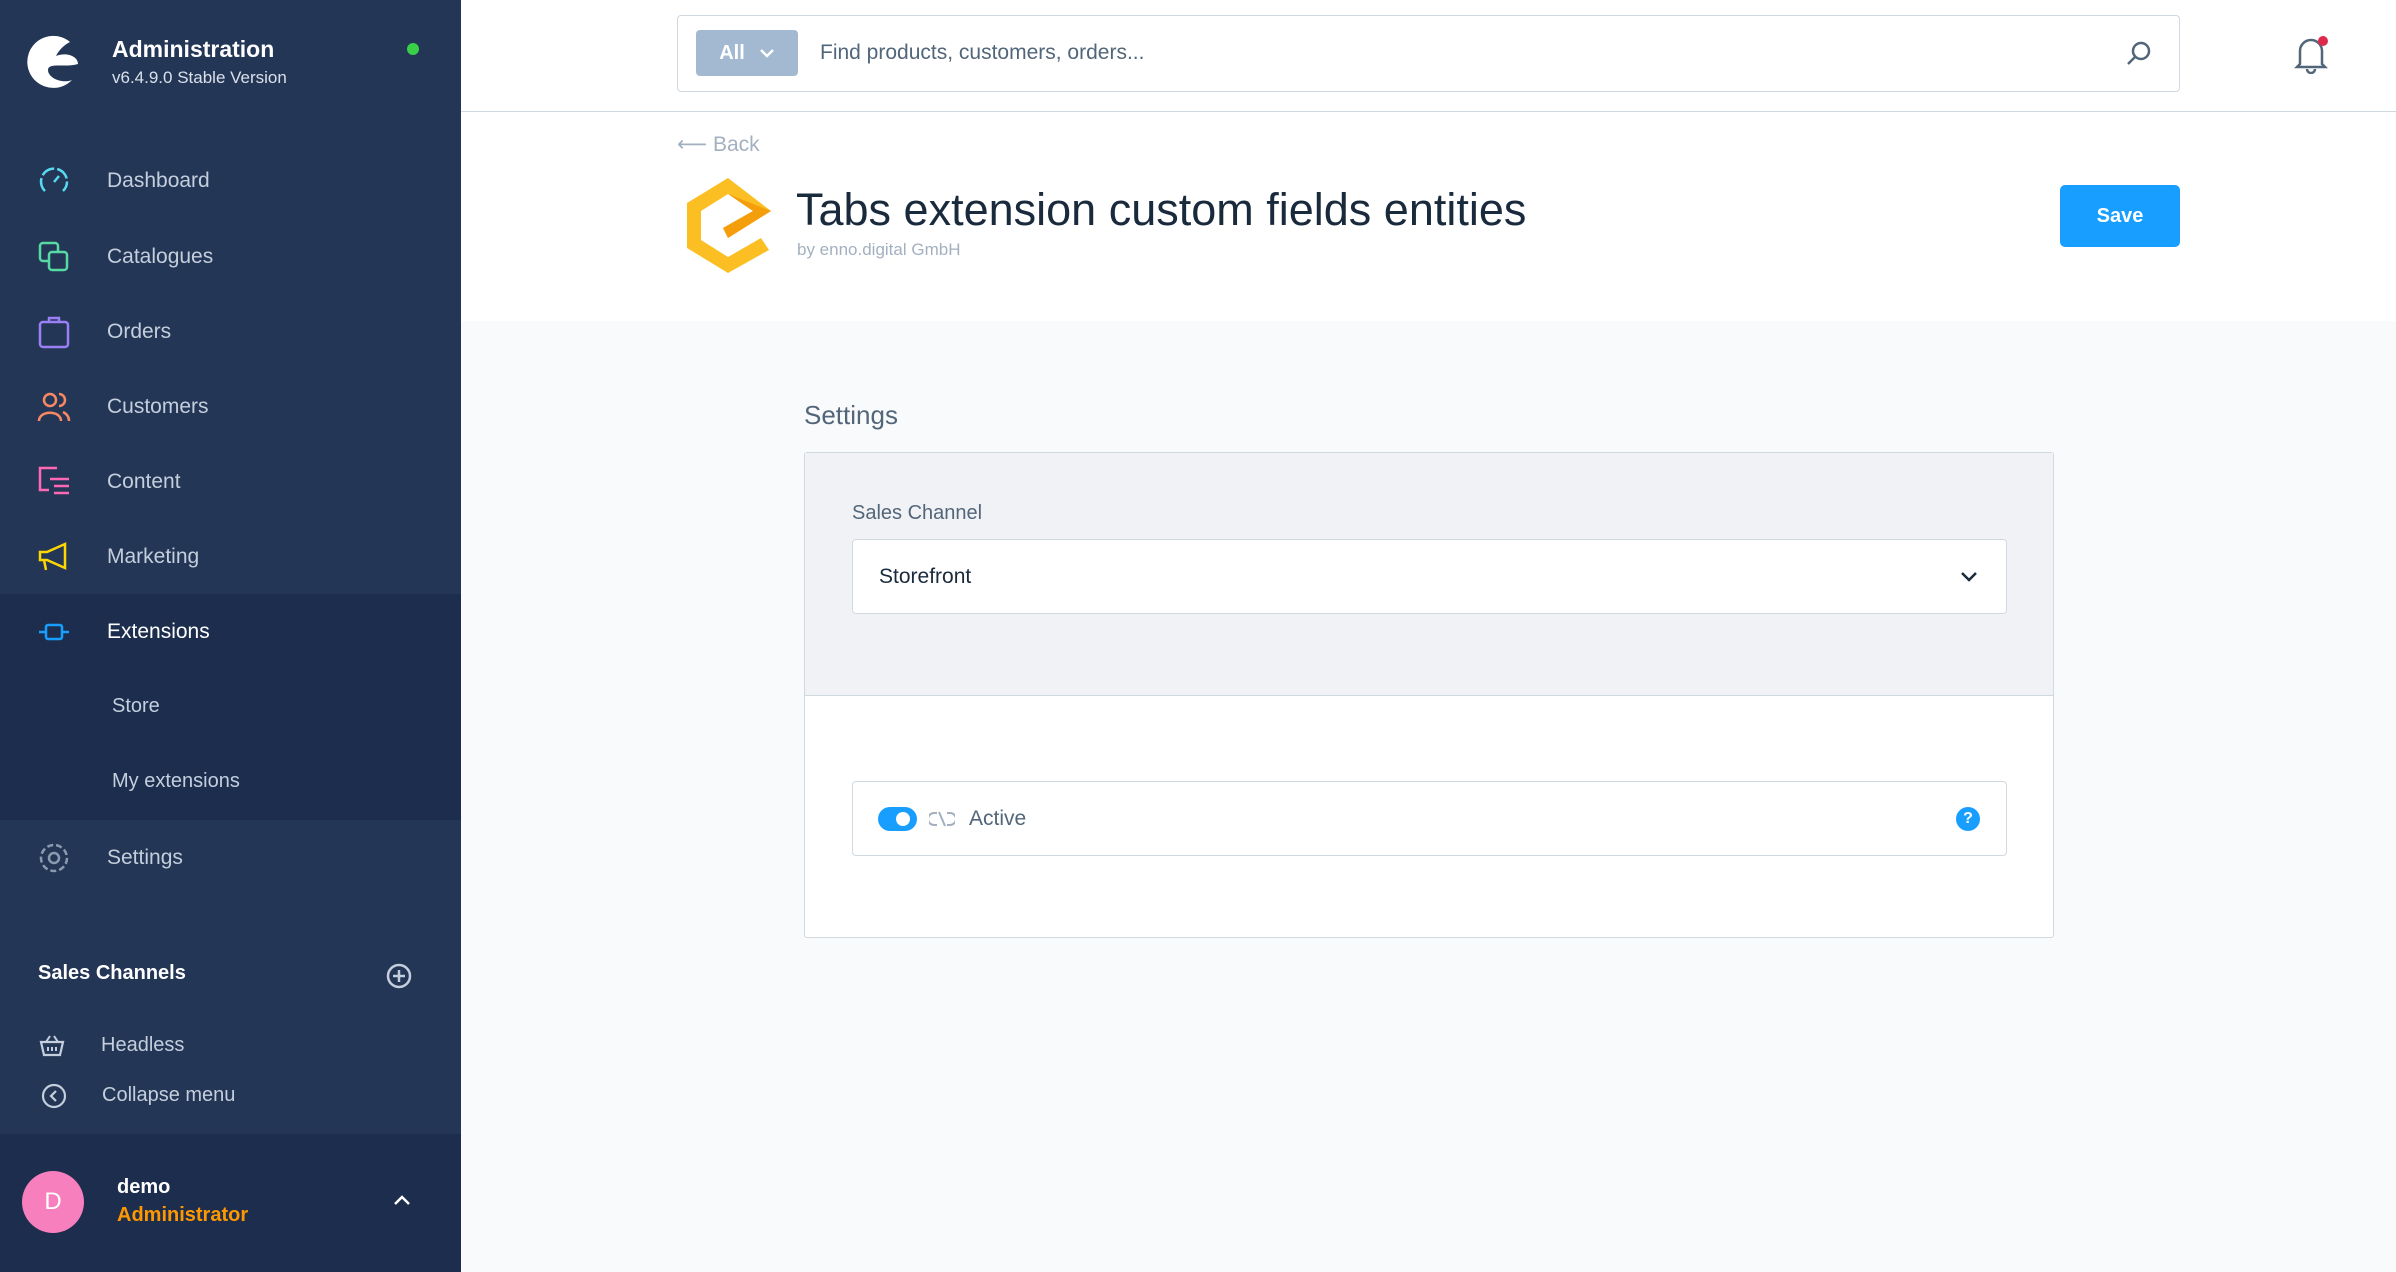 This screenshot has height=1272, width=2396. I want to click on avatar: D, so click(53, 1202).